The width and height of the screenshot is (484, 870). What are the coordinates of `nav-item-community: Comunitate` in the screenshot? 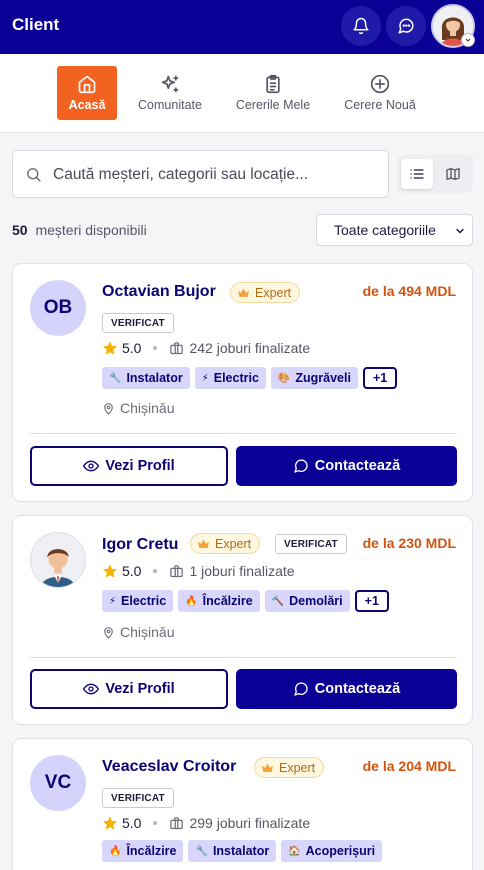 It's located at (170, 93).